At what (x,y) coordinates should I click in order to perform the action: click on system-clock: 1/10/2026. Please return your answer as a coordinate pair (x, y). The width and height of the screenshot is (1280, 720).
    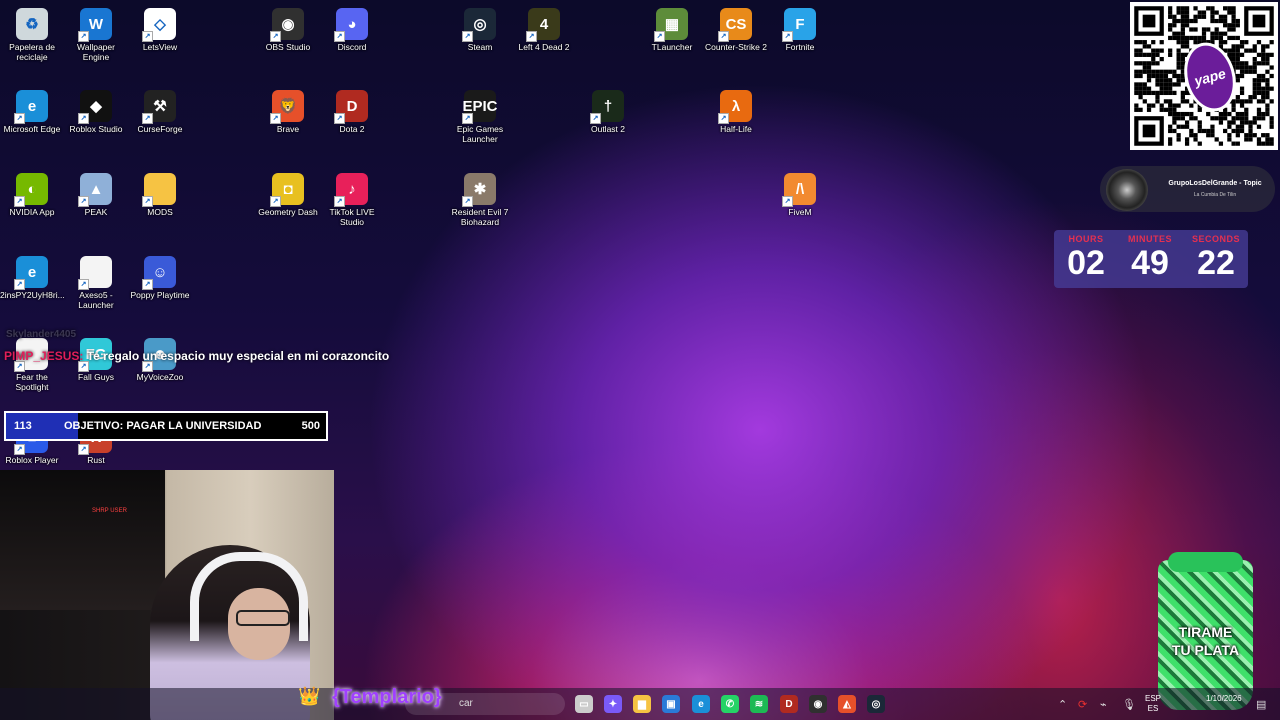
    Looking at the image, I should click on (1224, 699).